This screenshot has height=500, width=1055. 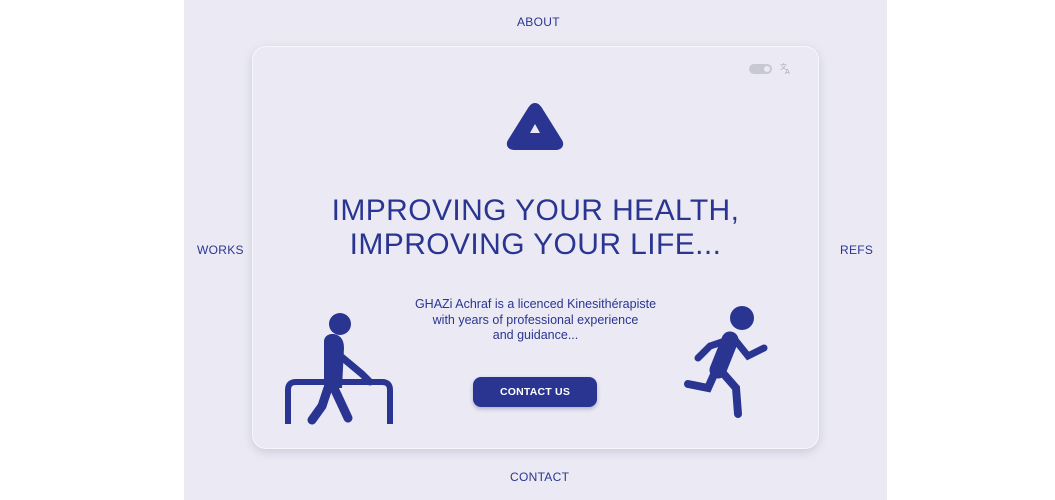 I want to click on rehab-parallel-bars-figure, so click(x=339, y=369).